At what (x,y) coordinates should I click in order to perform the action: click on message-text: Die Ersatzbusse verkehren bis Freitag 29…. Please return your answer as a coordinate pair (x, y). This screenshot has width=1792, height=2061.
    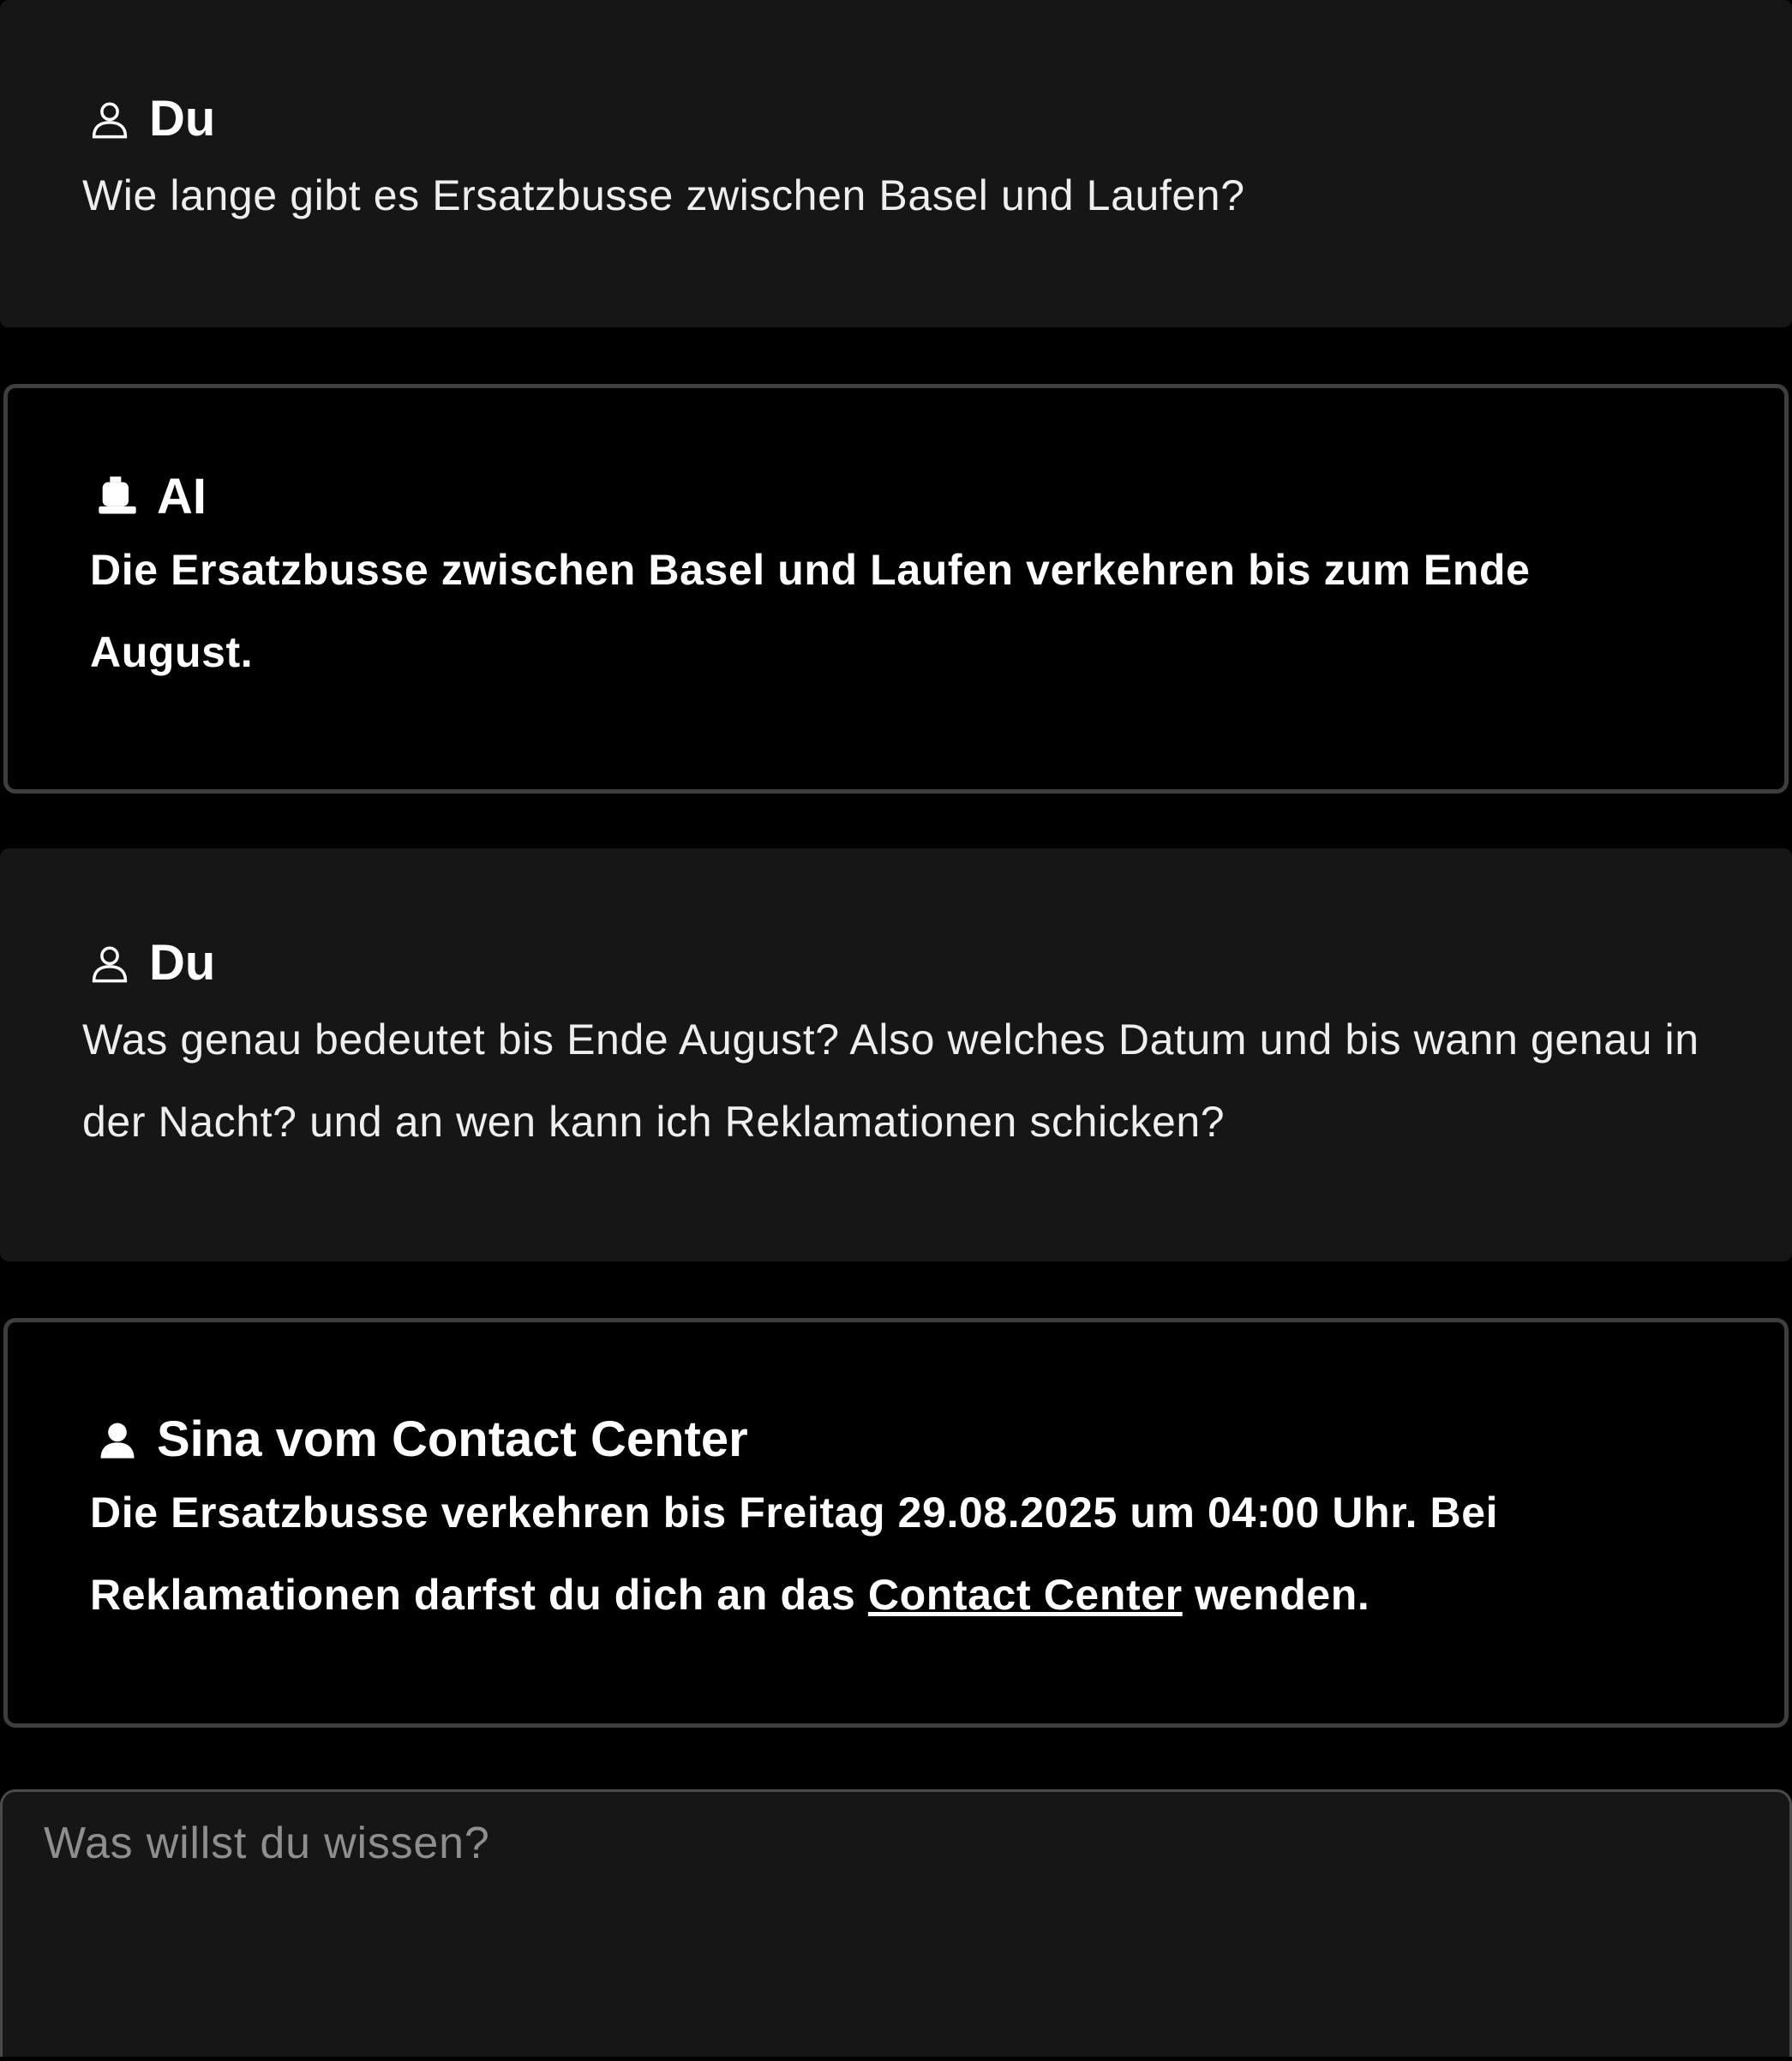
    Looking at the image, I should click on (896, 1553).